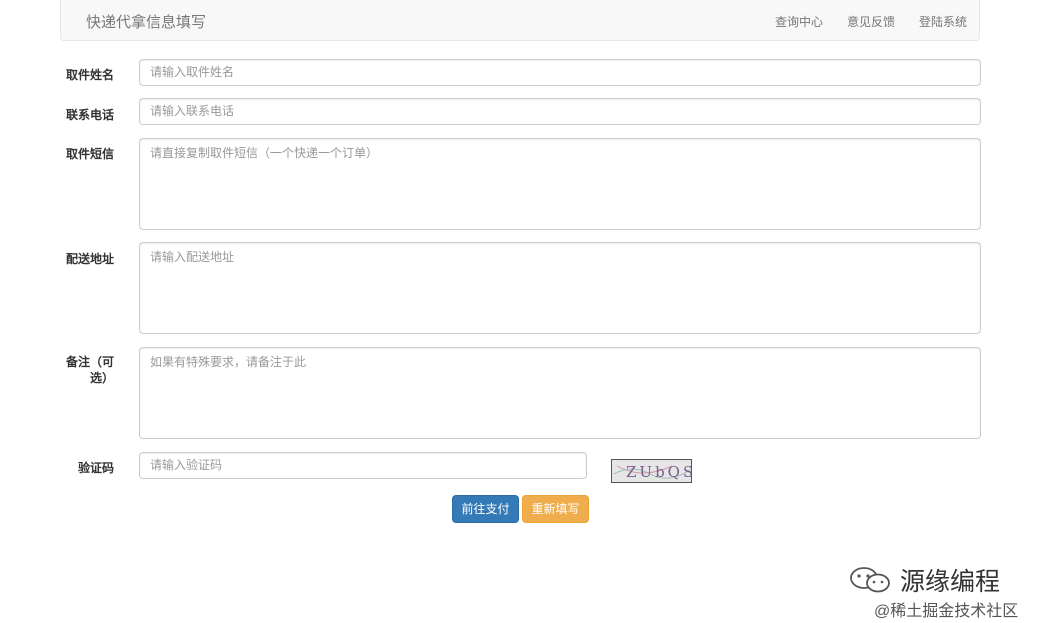  What do you see at coordinates (485, 509) in the screenshot?
I see `pay-button: 前往支付` at bounding box center [485, 509].